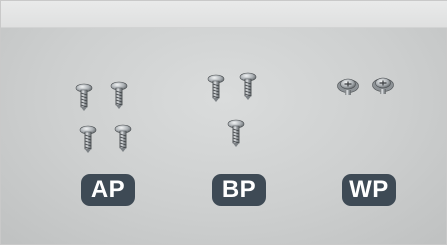 This screenshot has height=246, width=447. I want to click on group-label-wp: WP, so click(369, 190).